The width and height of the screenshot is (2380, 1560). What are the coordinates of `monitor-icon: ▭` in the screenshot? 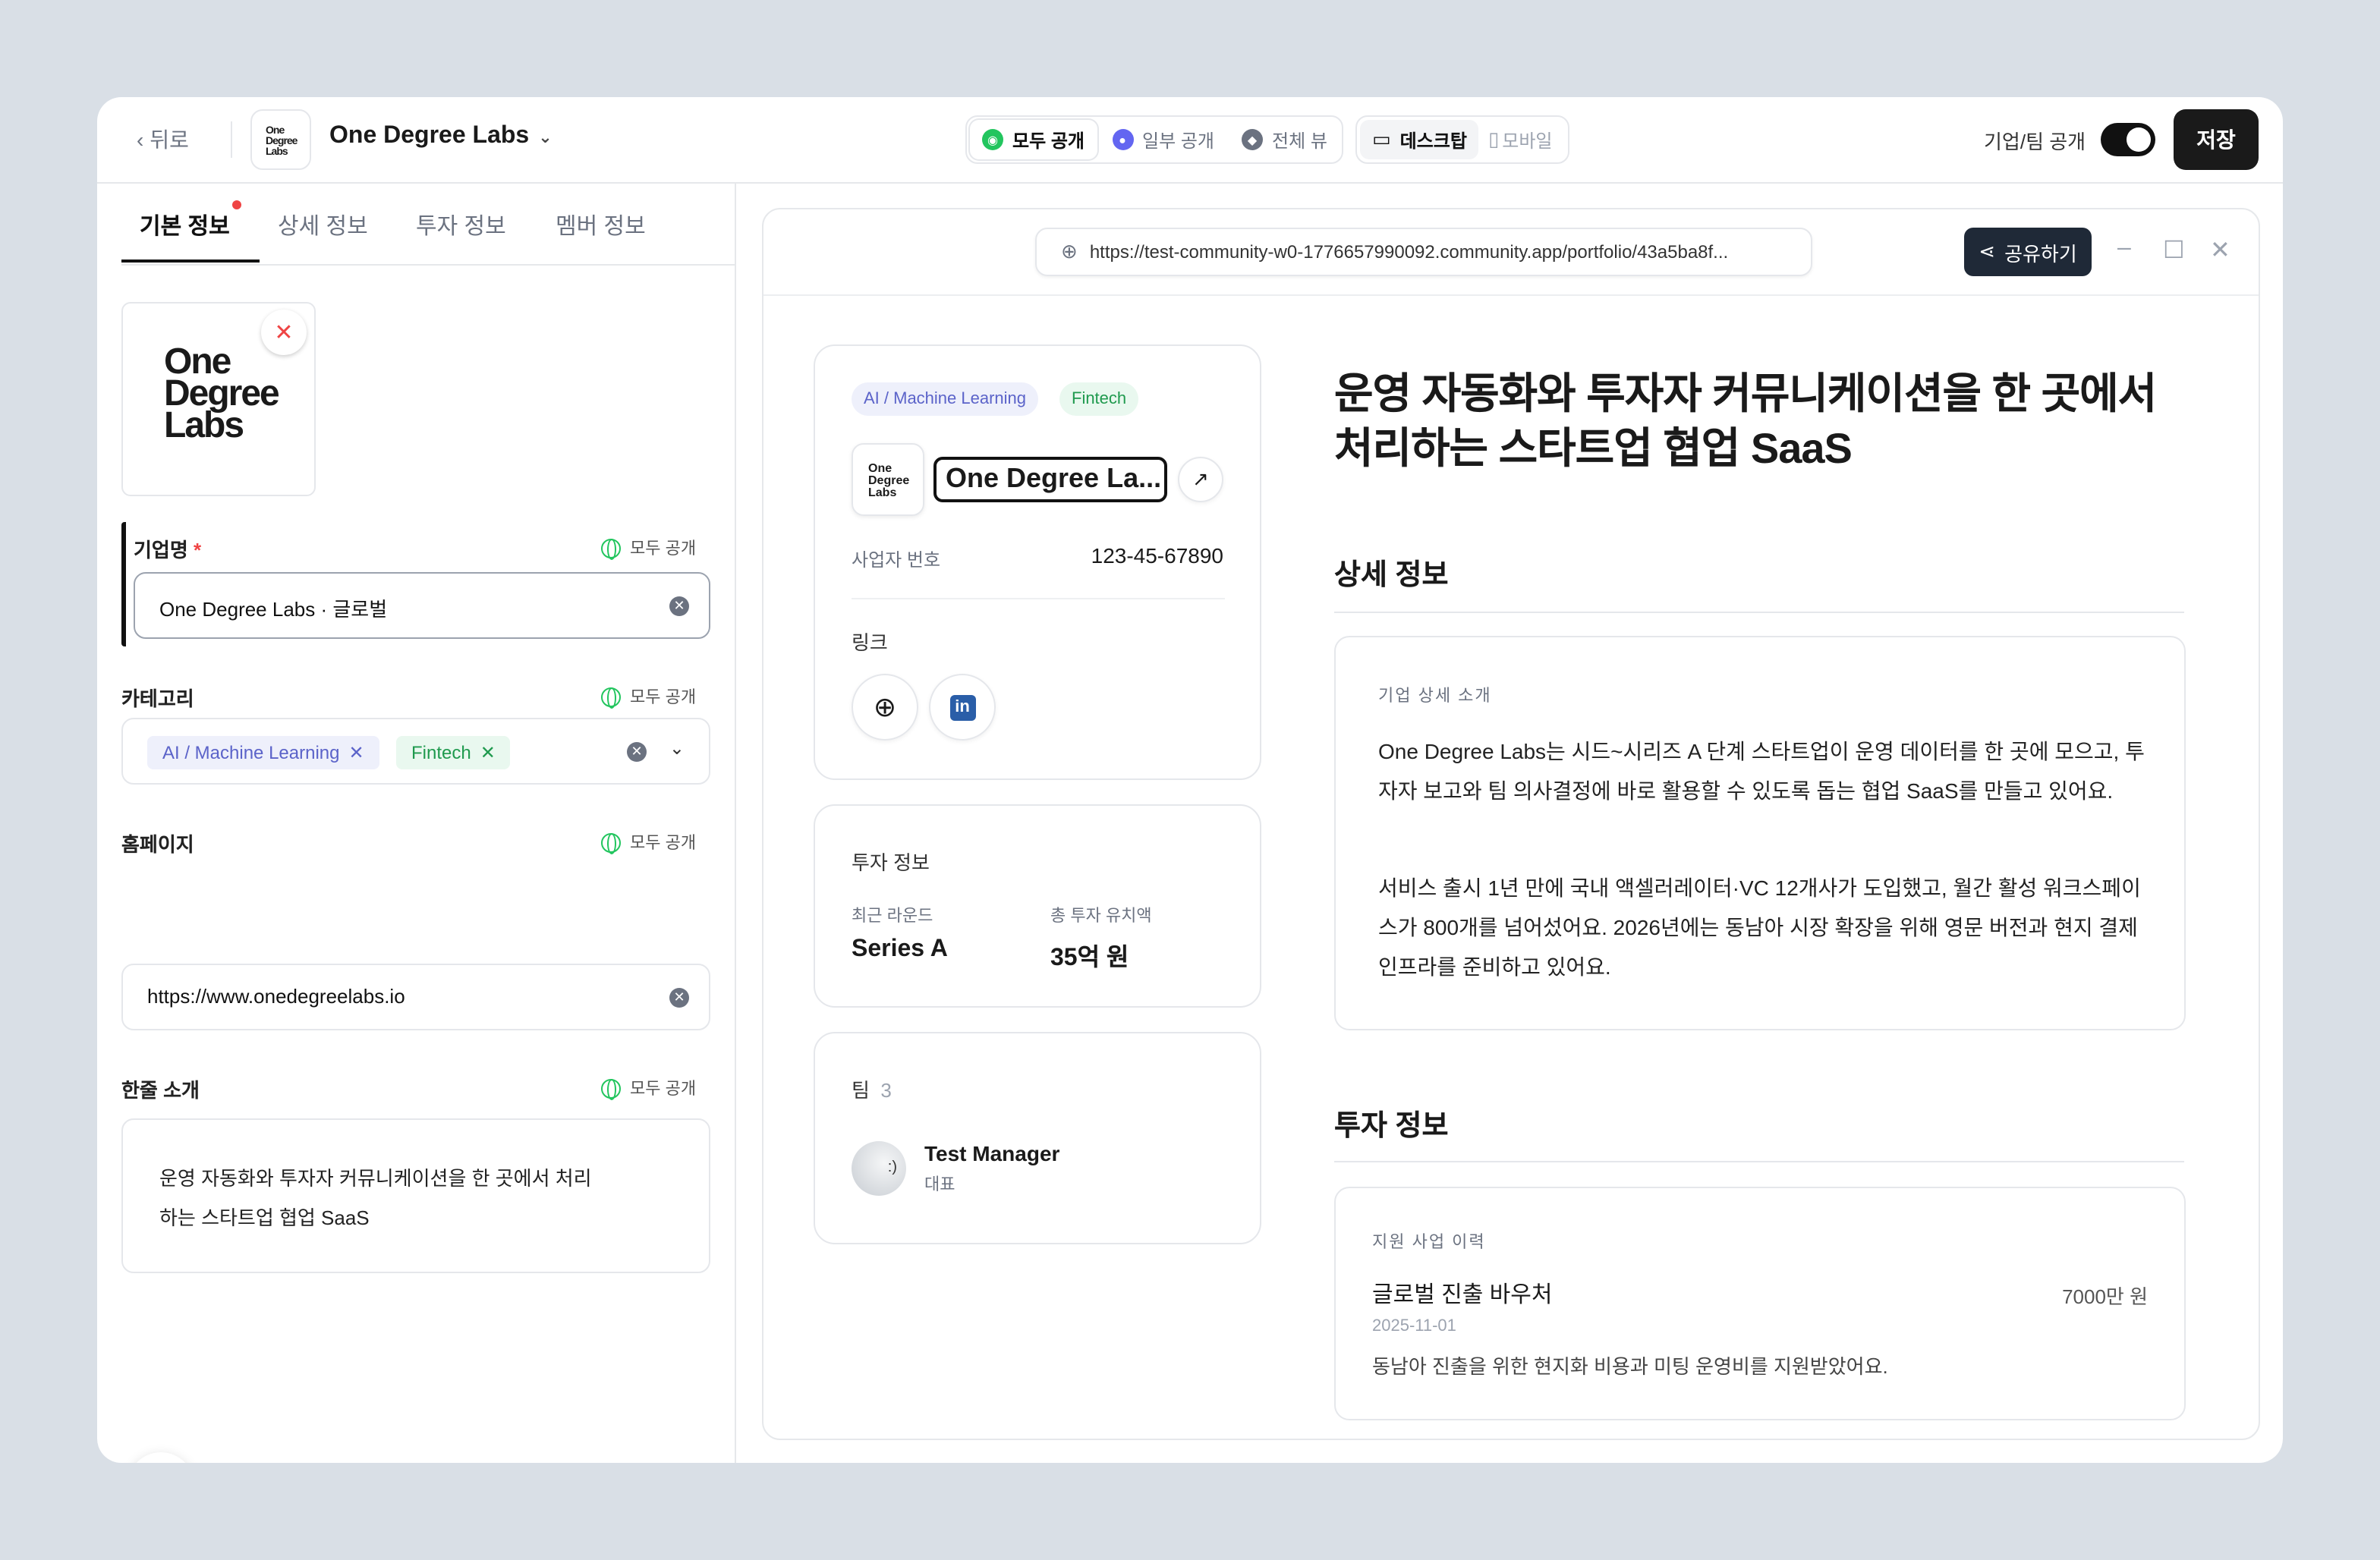 It's located at (1381, 138).